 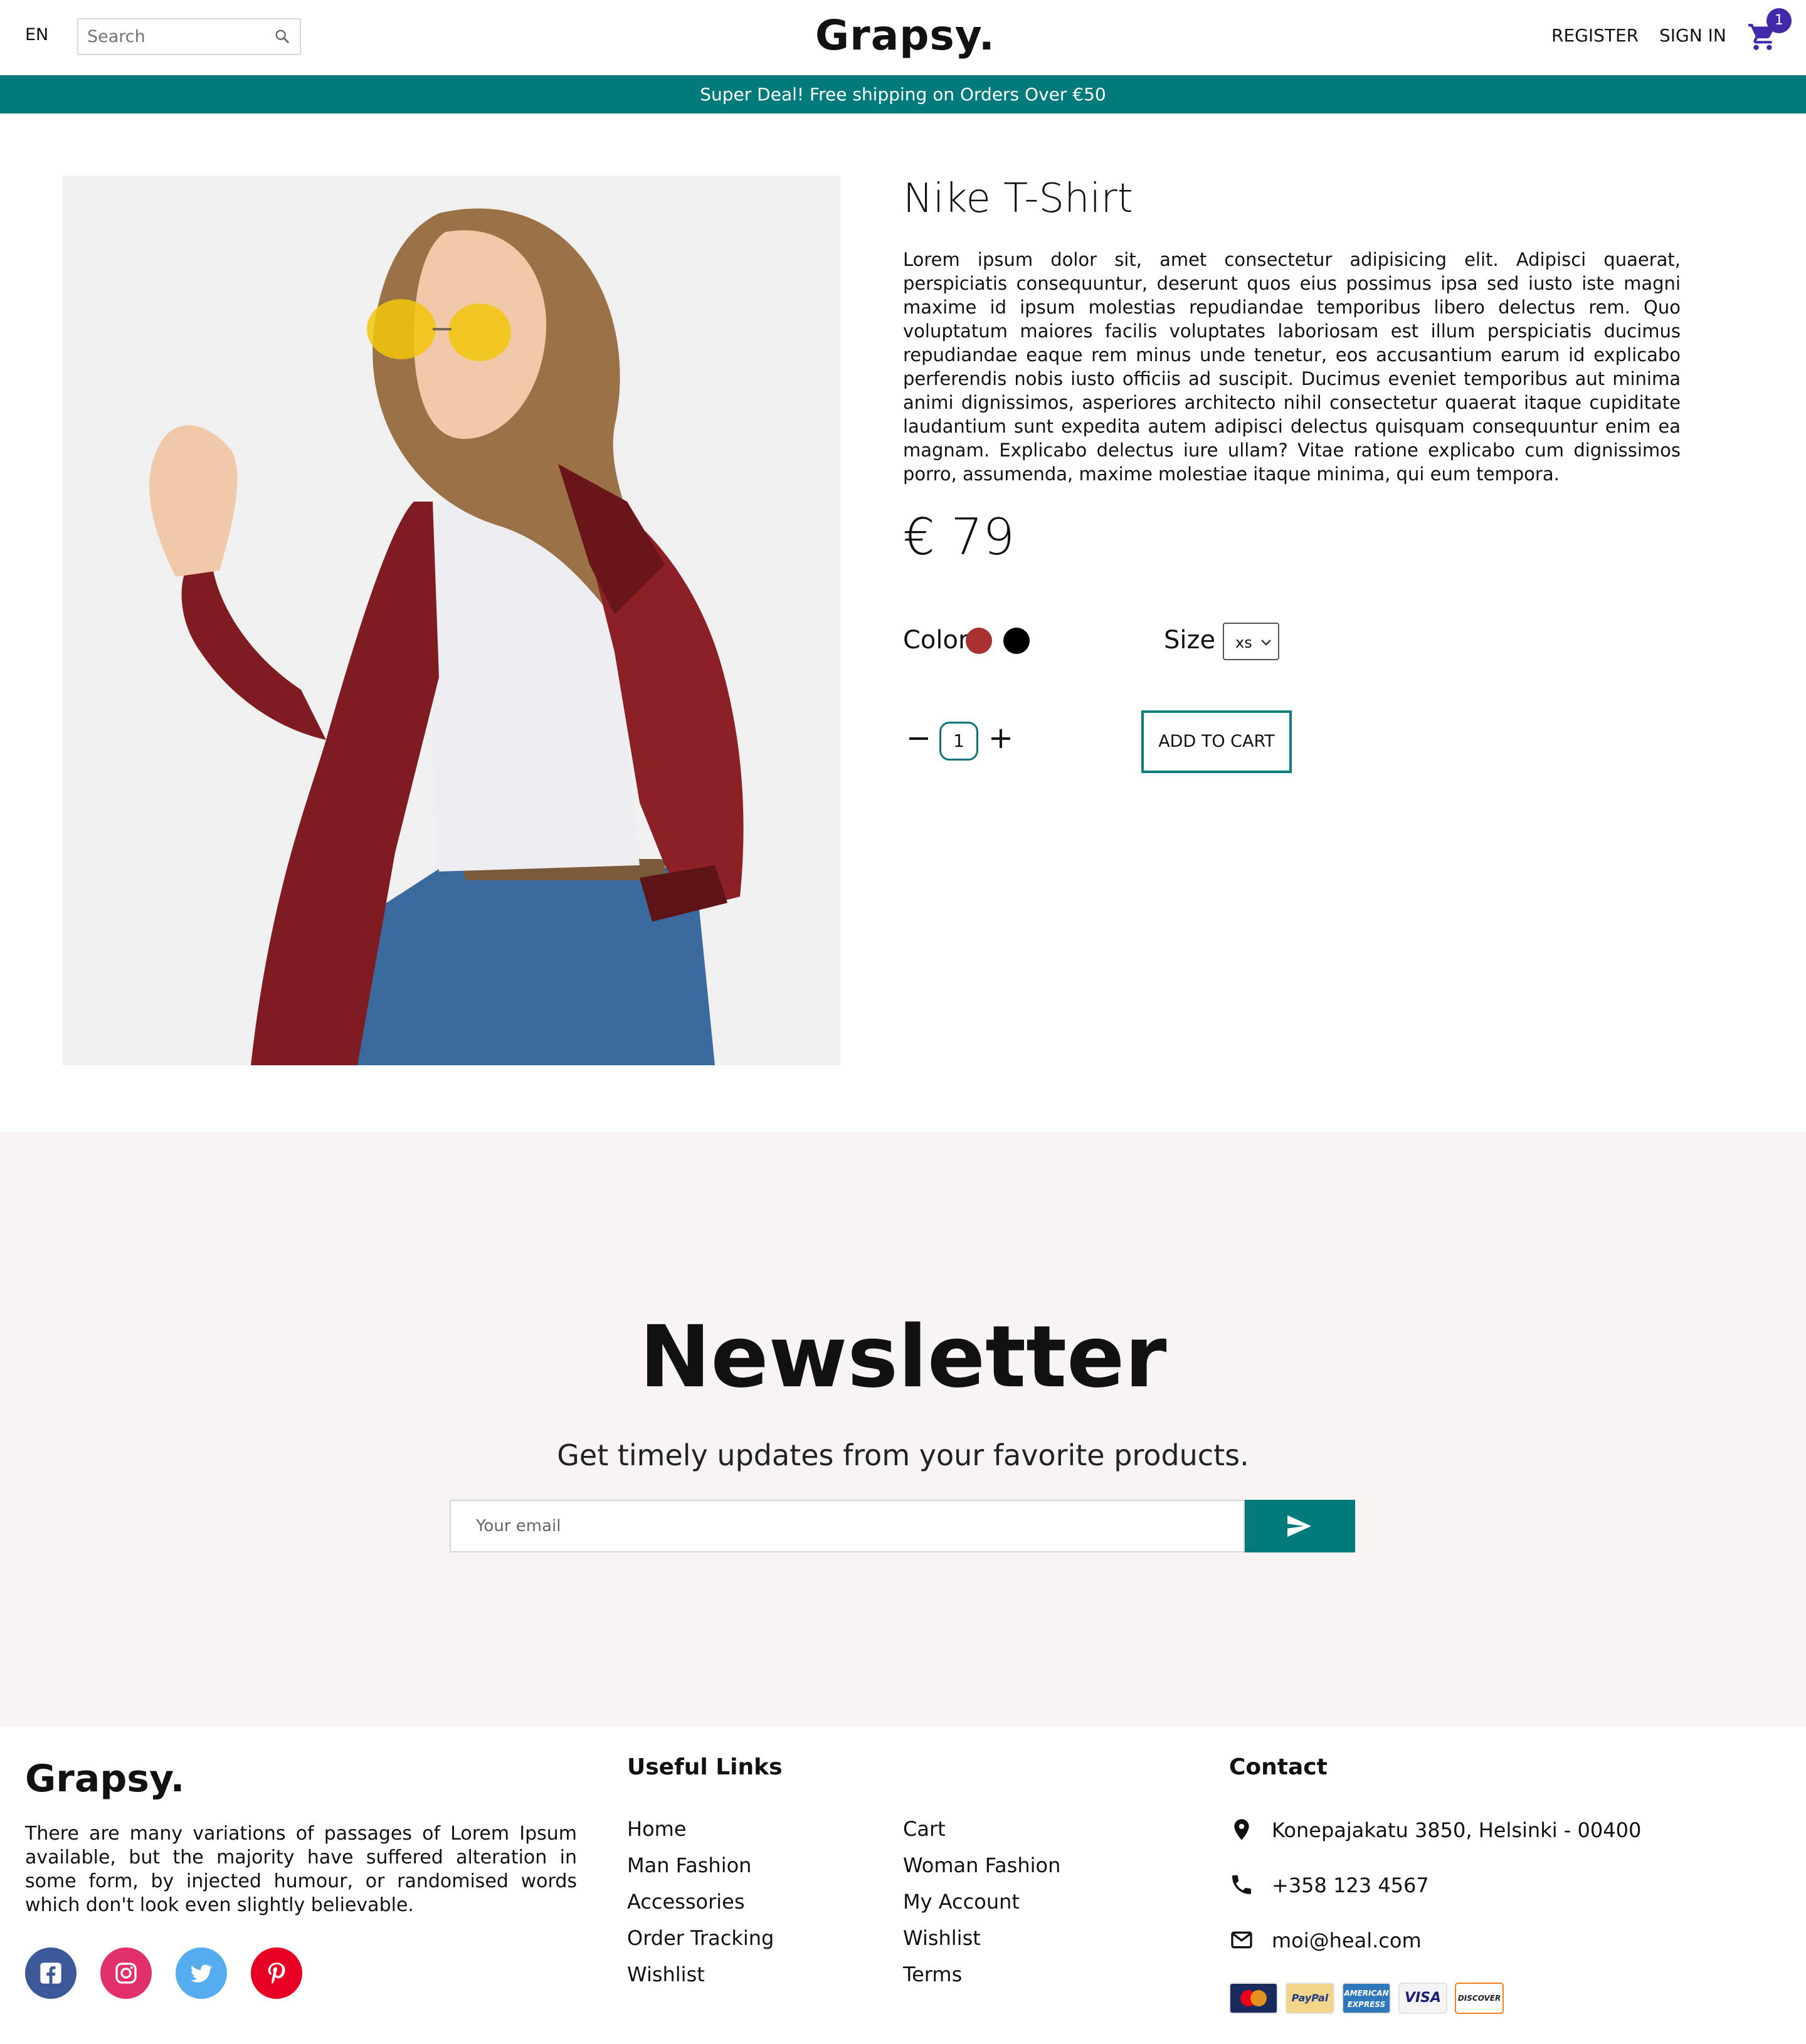 What do you see at coordinates (1779, 21) in the screenshot?
I see `cart-count-badge: 1` at bounding box center [1779, 21].